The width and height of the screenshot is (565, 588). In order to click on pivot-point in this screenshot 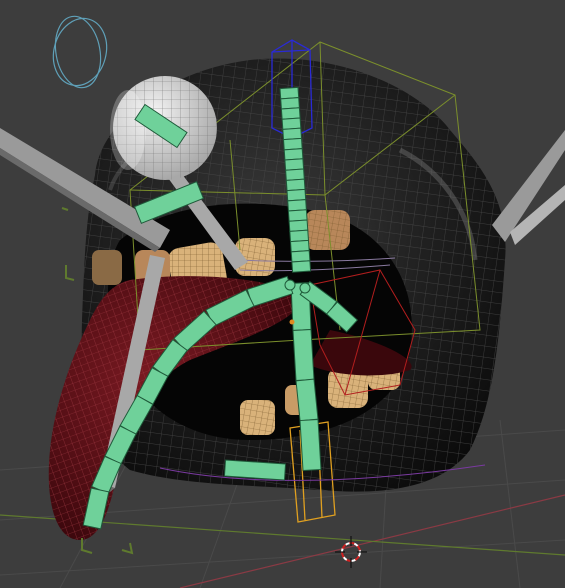, I will do `click(292, 322)`.